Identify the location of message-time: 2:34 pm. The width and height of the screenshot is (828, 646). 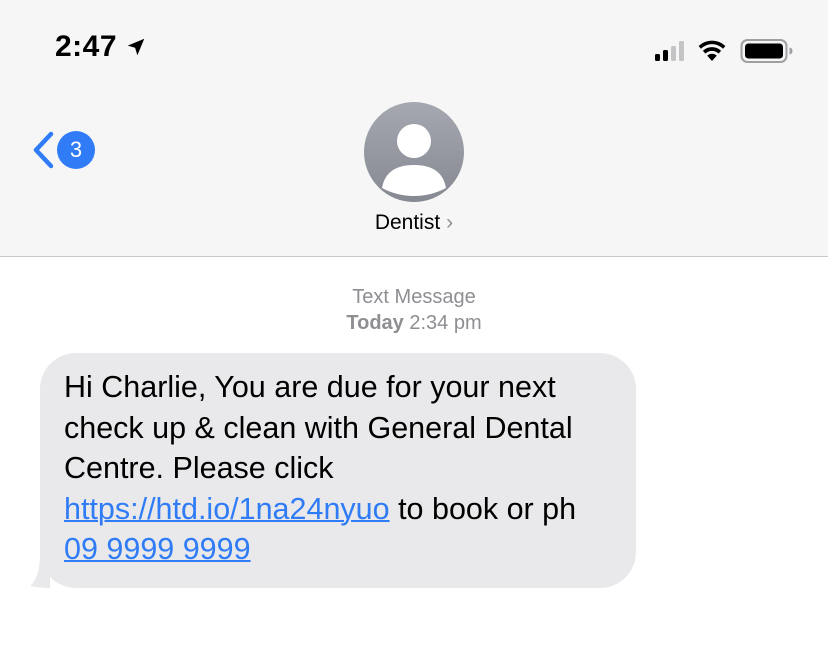
(445, 323).